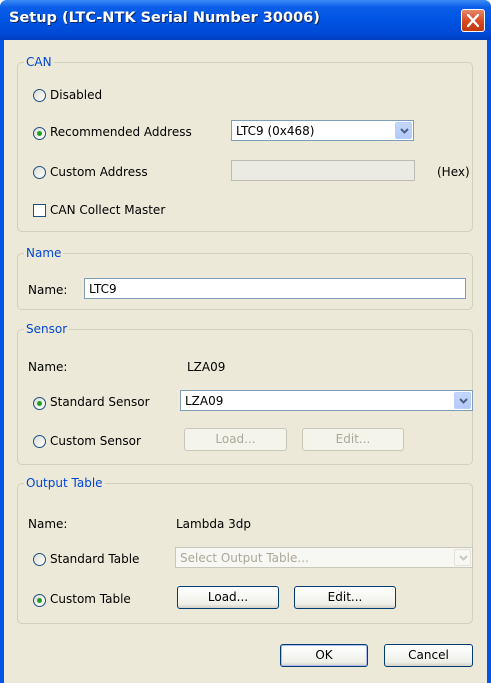  Describe the element at coordinates (322, 130) in the screenshot. I see `recommended-address-dropdown: LTC9 (0x468)` at that location.